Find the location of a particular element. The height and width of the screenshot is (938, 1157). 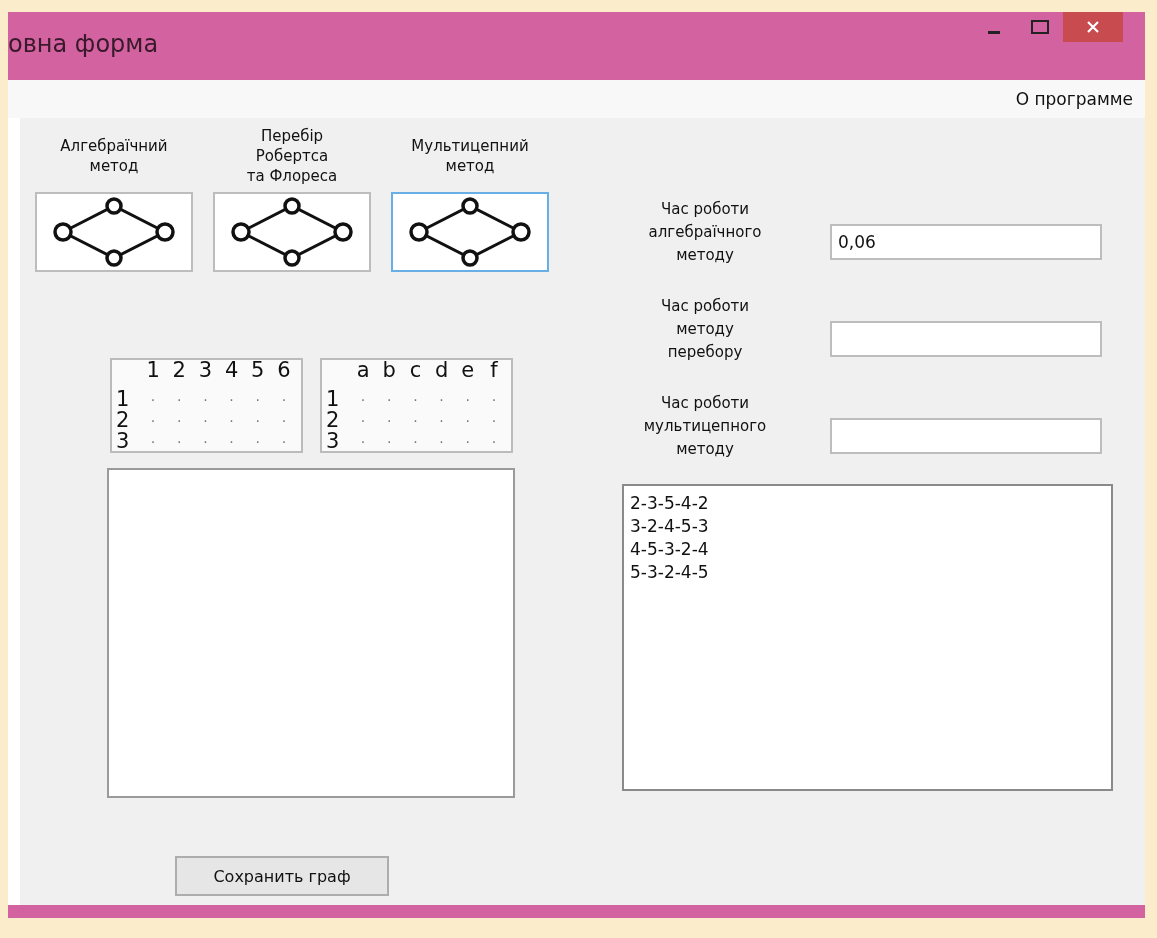

list-item: 3-2-4-5-3 is located at coordinates (669, 526).